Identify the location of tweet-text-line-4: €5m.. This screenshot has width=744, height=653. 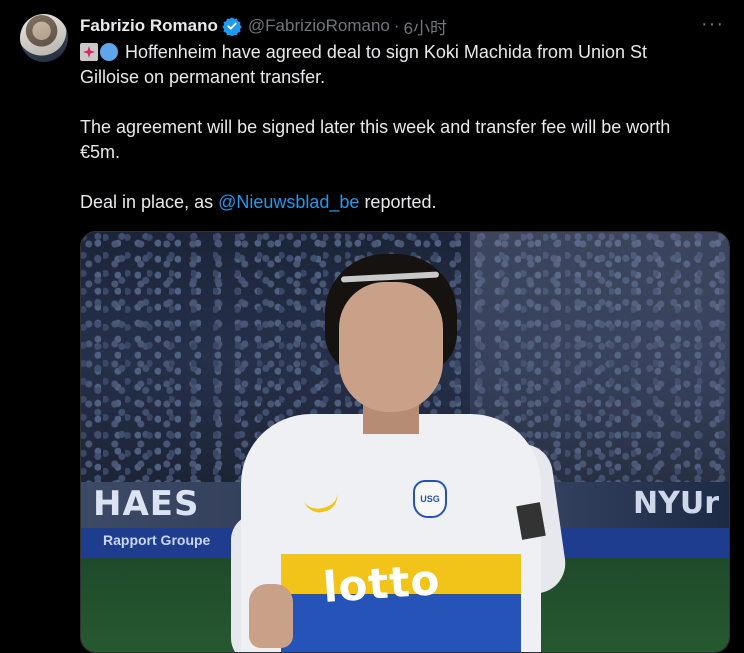
(100, 152).